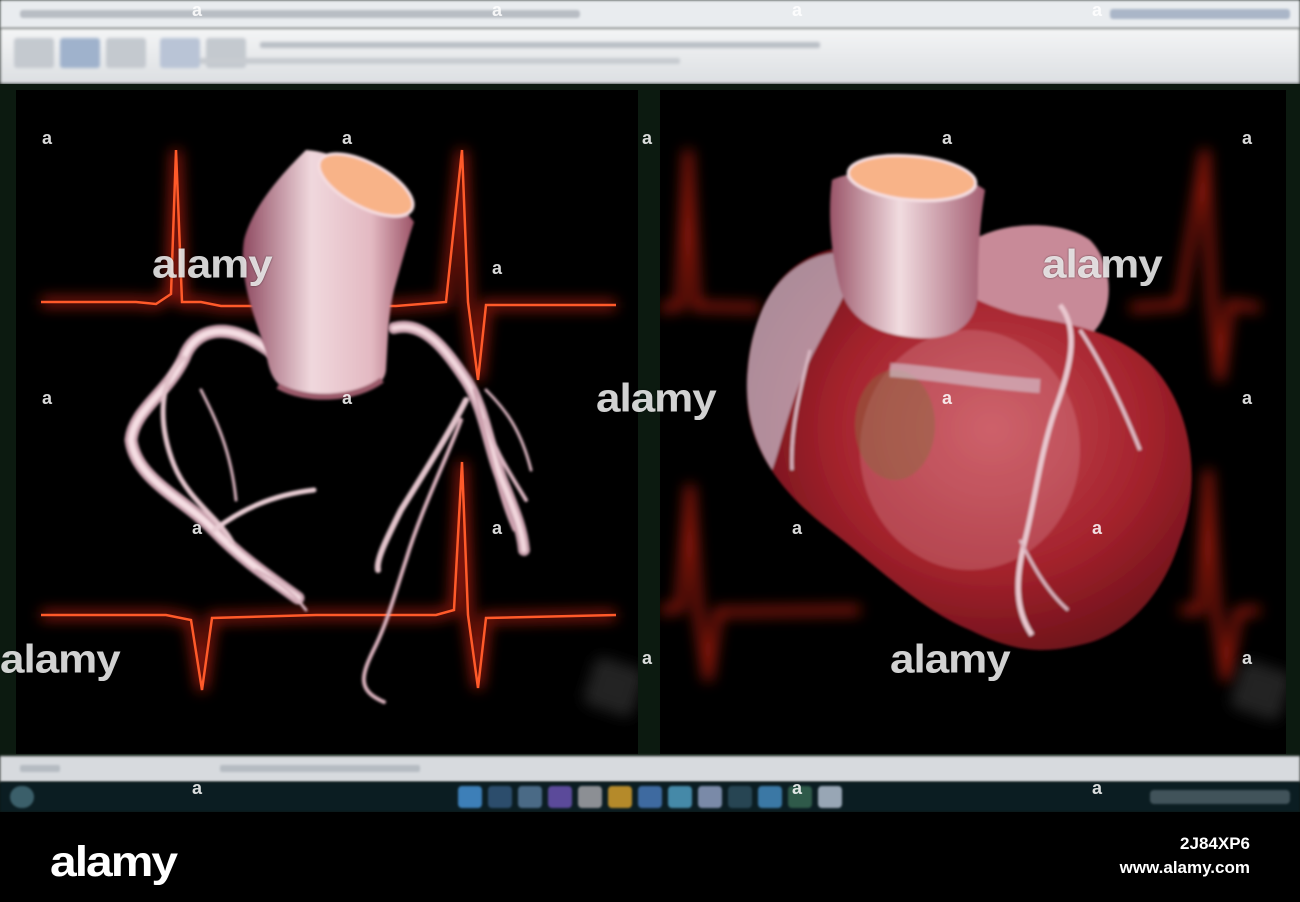  What do you see at coordinates (329, 576) in the screenshot?
I see `ecg-trace` at bounding box center [329, 576].